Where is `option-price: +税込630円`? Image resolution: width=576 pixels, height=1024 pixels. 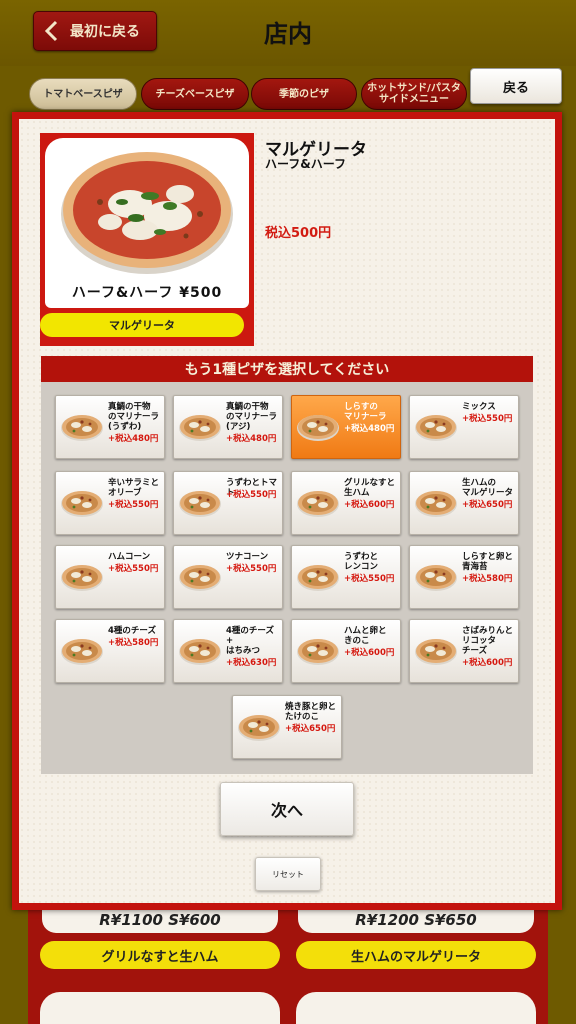
option-price: +税込630円 is located at coordinates (251, 663).